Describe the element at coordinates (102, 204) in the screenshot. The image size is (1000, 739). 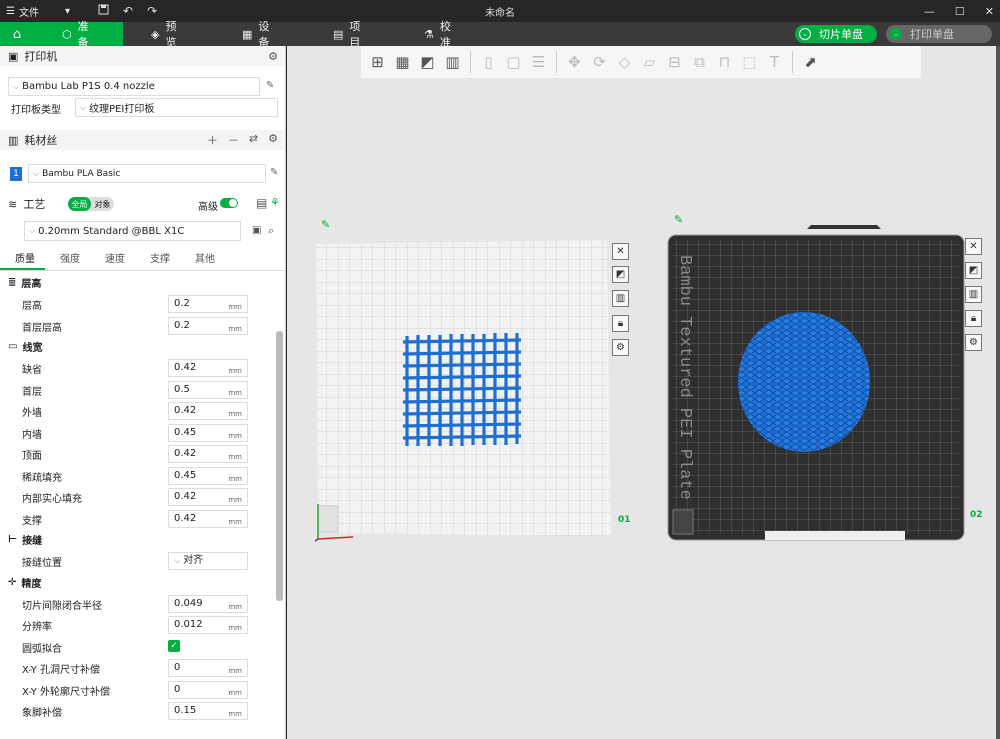
I see `toggle-object: 对象` at that location.